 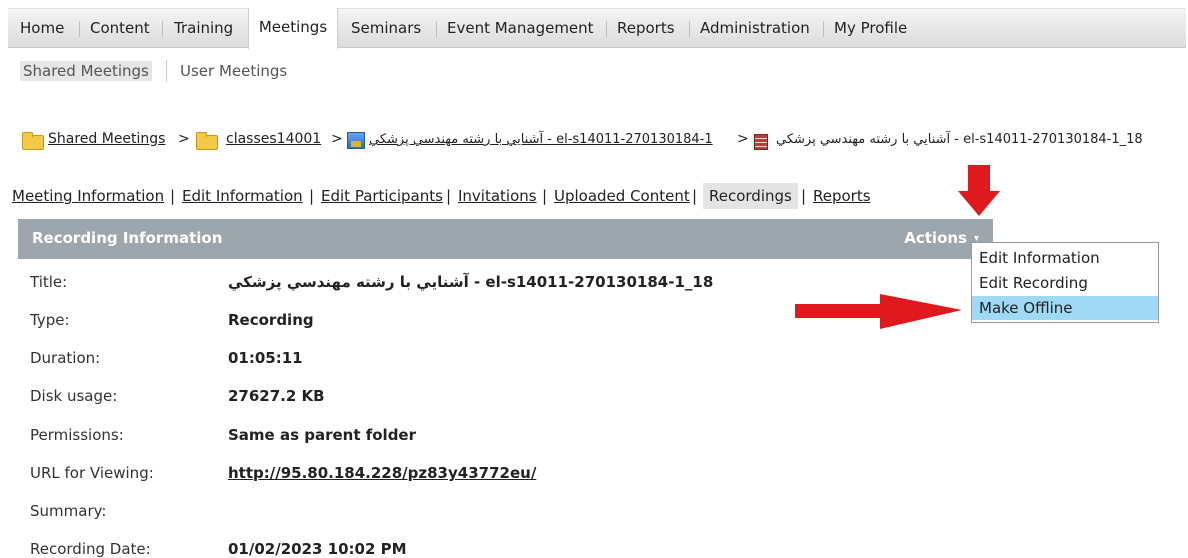 I want to click on right-arrow-annotation, so click(x=878, y=311).